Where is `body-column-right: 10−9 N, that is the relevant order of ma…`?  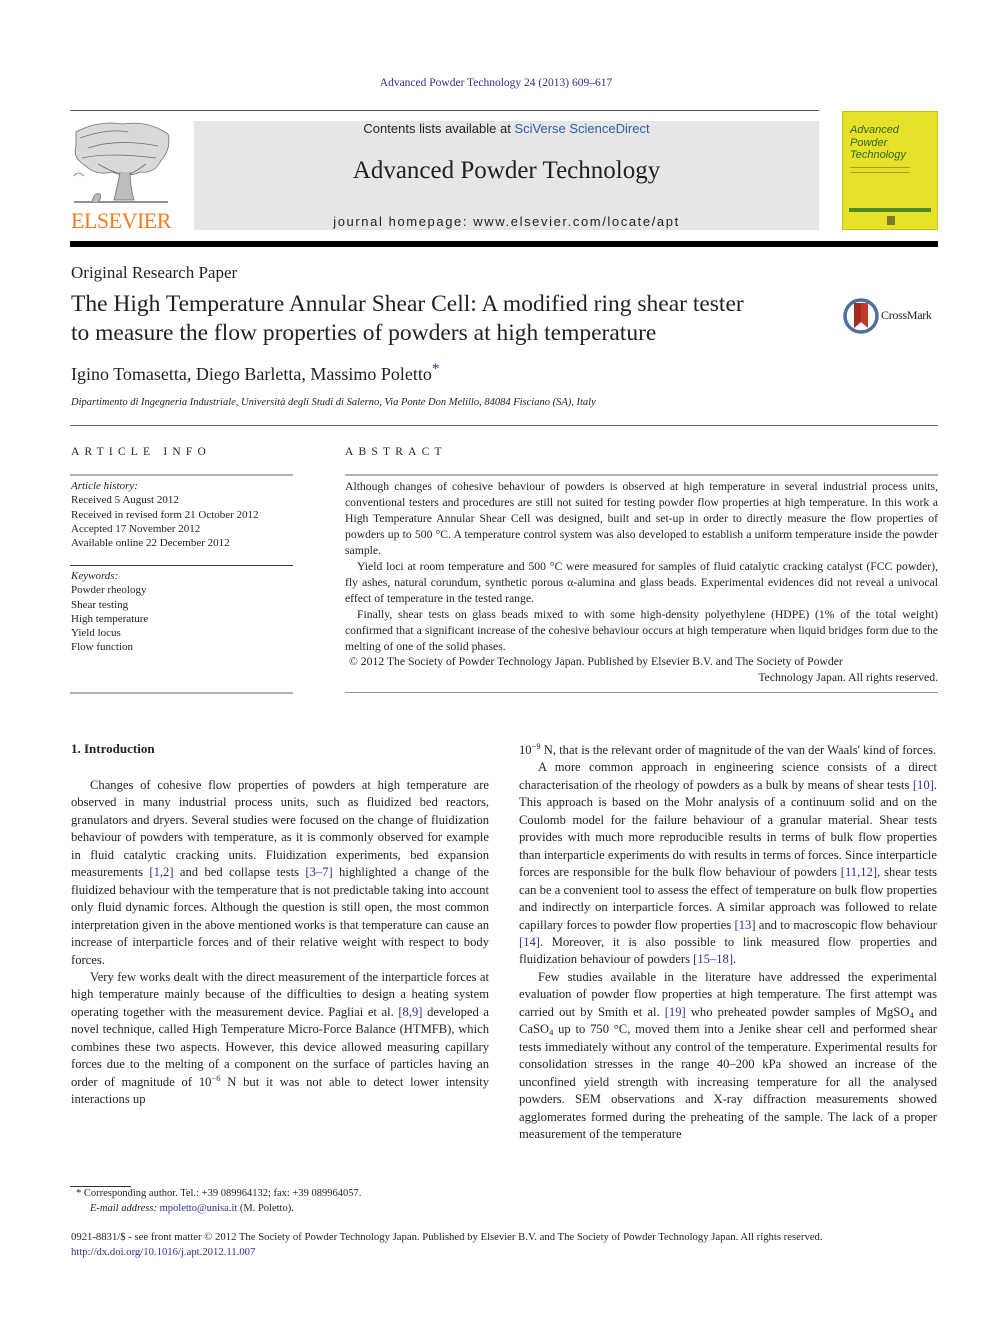 body-column-right: 10−9 N, that is the relevant order of ma… is located at coordinates (728, 942).